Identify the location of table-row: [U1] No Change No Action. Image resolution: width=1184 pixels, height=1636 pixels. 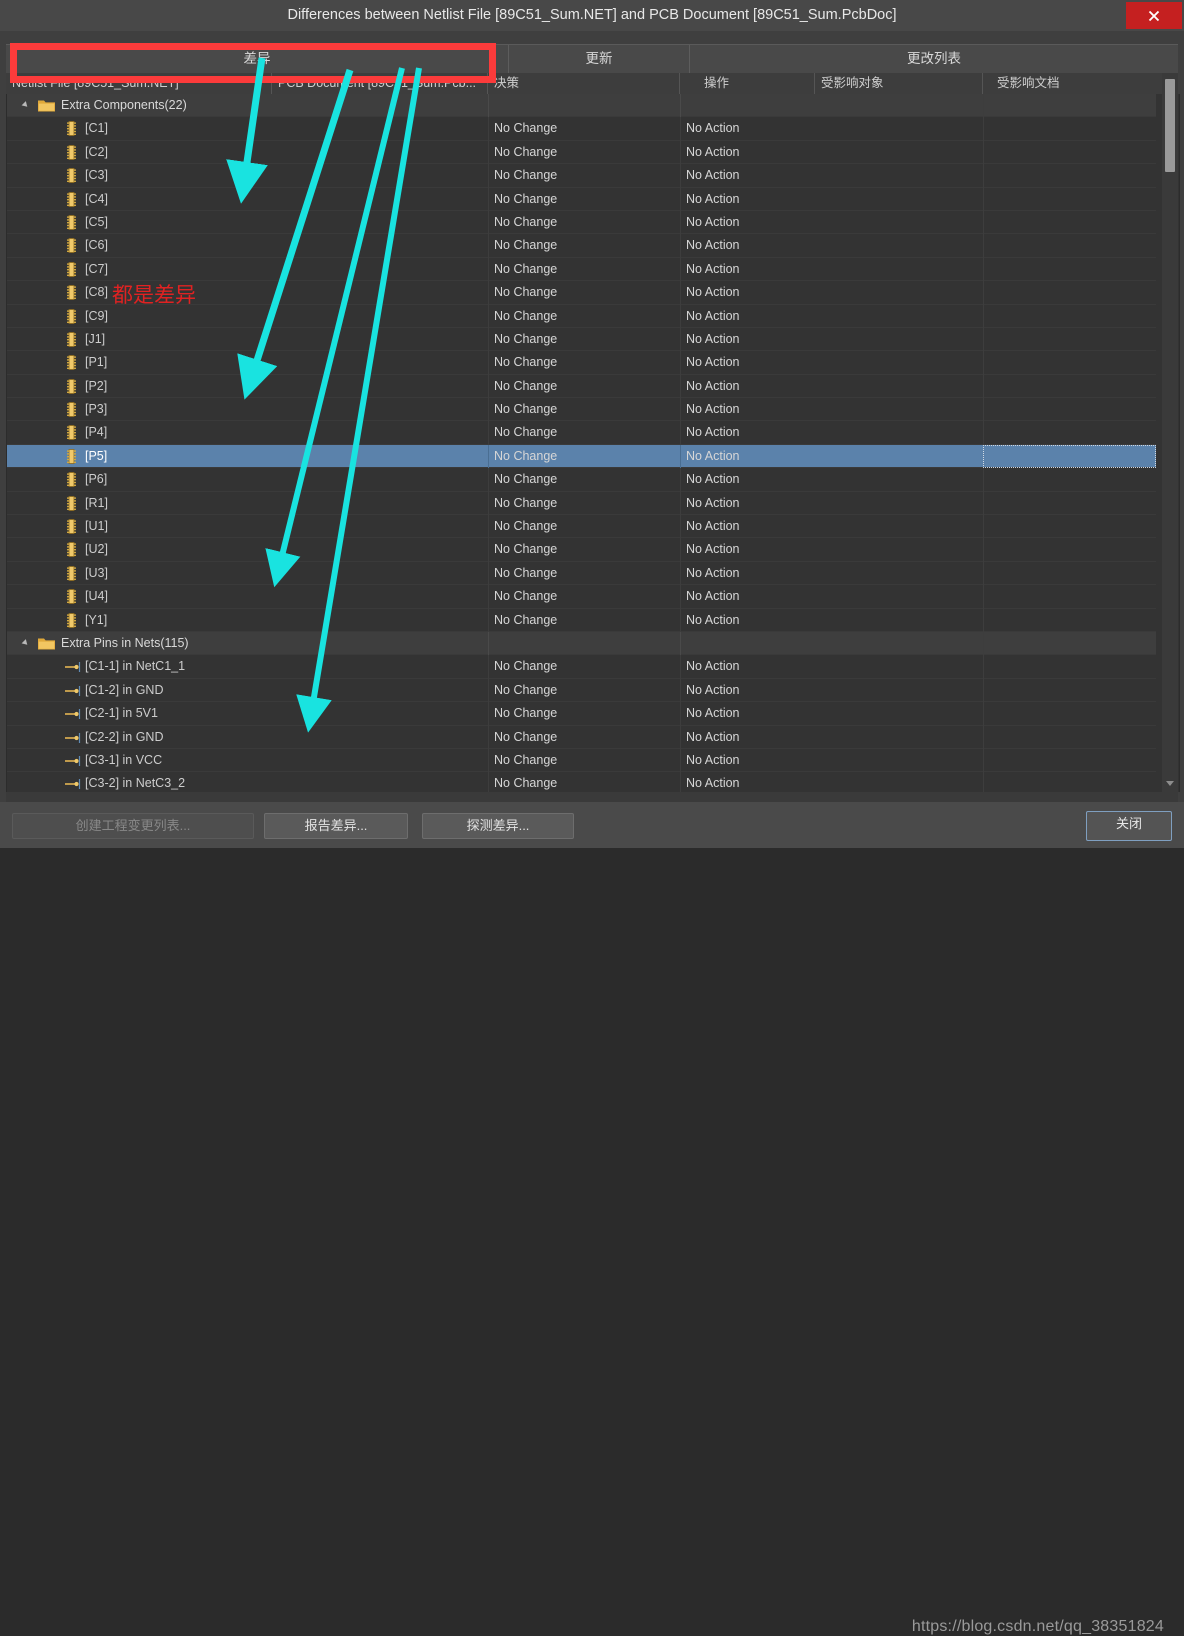
(581, 527).